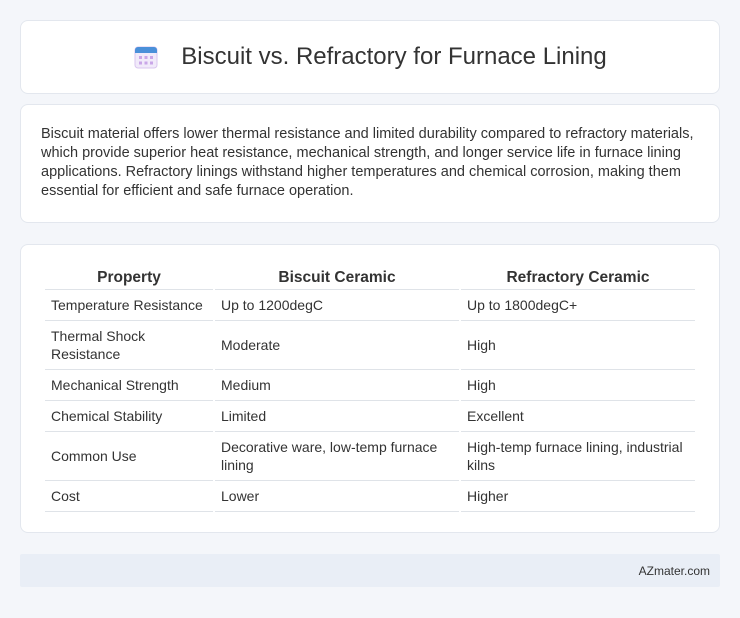 The height and width of the screenshot is (618, 740). What do you see at coordinates (129, 305) in the screenshot?
I see `table-cell: Temperature Resistance` at bounding box center [129, 305].